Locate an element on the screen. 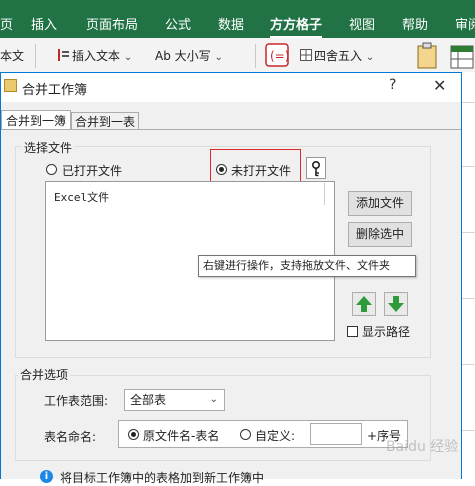 The width and height of the screenshot is (475, 486). tab-divider is located at coordinates (231, 129).